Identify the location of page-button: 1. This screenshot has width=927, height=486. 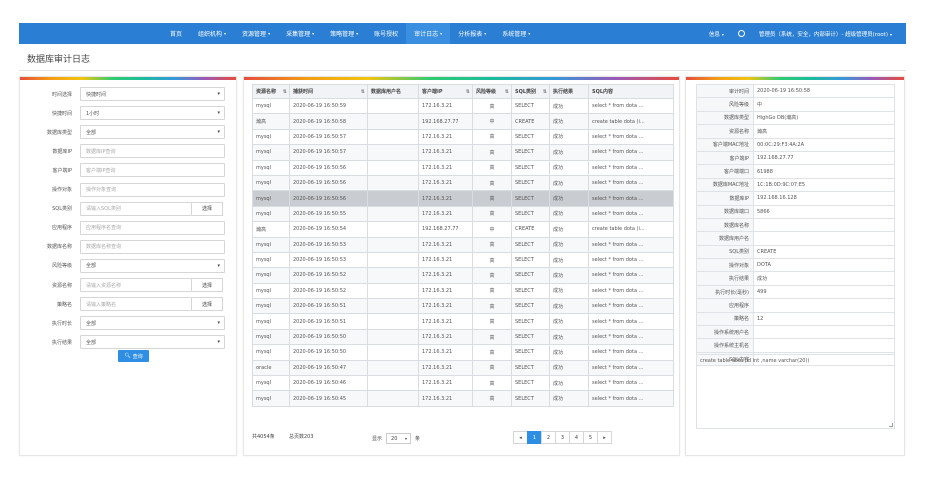
(534, 437).